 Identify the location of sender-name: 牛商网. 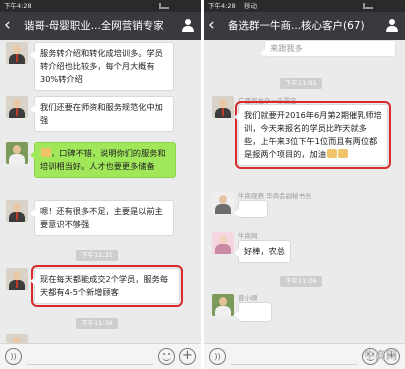
(248, 236).